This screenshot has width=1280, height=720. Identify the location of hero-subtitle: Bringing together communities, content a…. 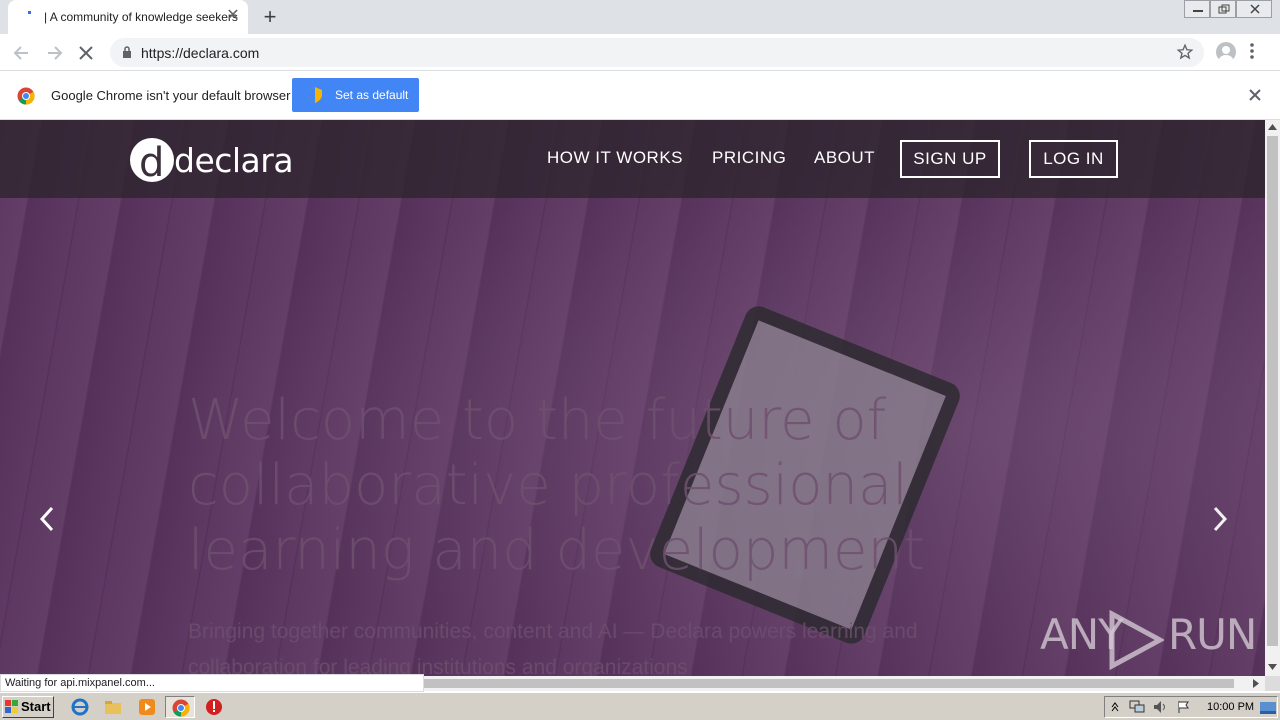
(553, 648).